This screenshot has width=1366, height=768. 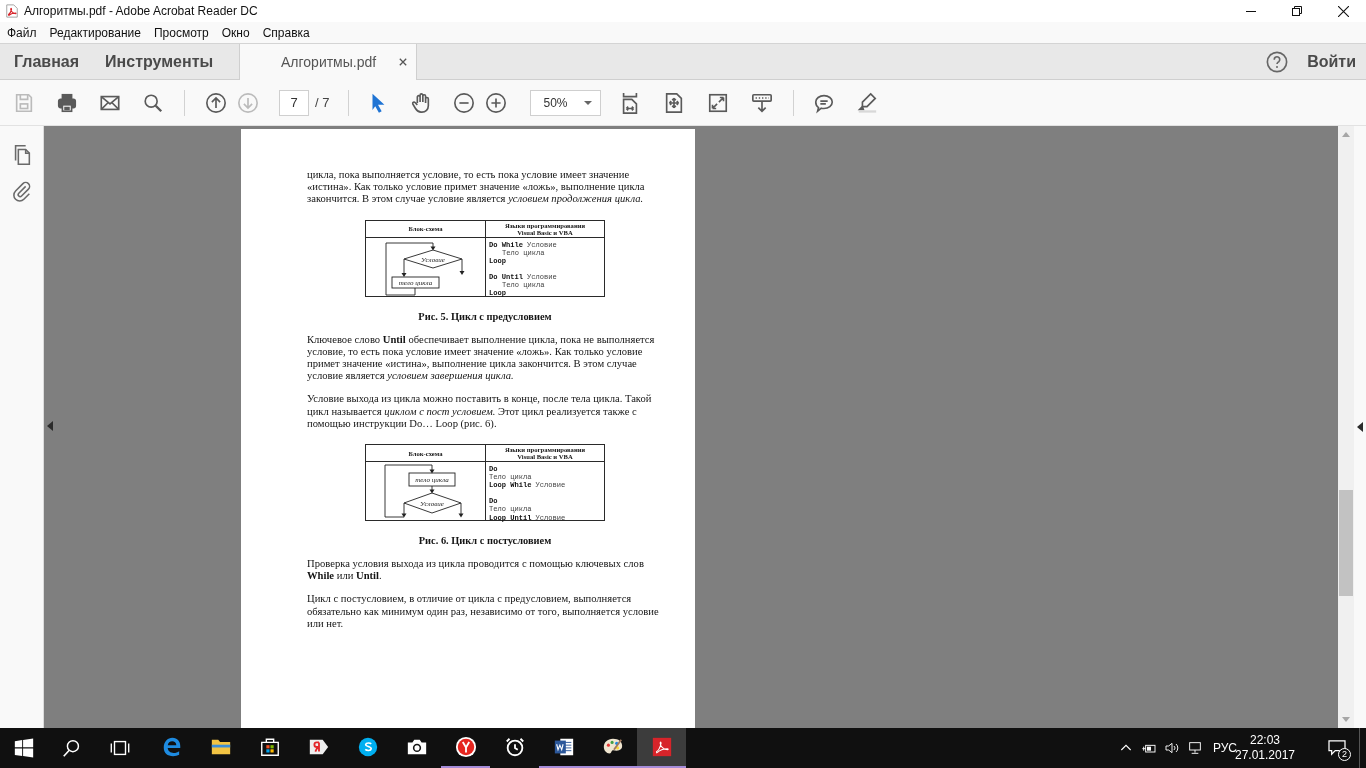 What do you see at coordinates (1251, 11) in the screenshot?
I see `minimize-icon` at bounding box center [1251, 11].